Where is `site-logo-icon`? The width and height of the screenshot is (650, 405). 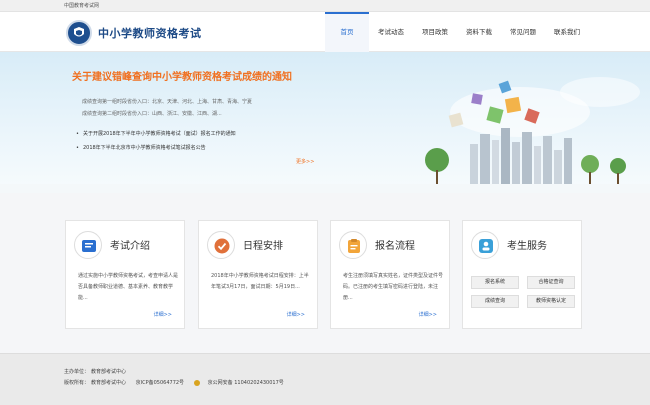 site-logo-icon is located at coordinates (79, 33).